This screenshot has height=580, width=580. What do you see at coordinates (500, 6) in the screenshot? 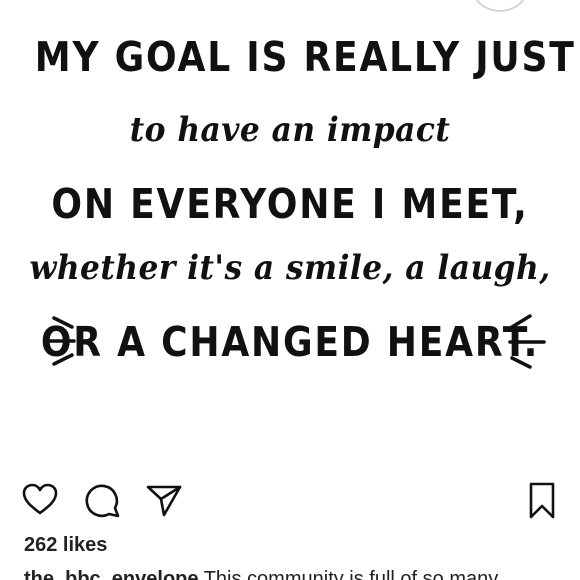
I see `avatar` at bounding box center [500, 6].